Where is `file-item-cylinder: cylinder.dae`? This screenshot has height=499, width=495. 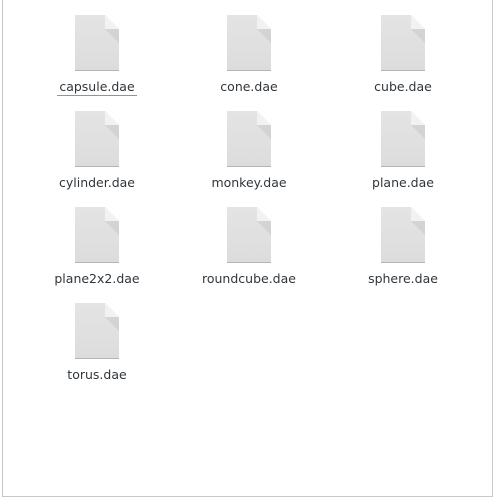 file-item-cylinder: cylinder.dae is located at coordinates (97, 143).